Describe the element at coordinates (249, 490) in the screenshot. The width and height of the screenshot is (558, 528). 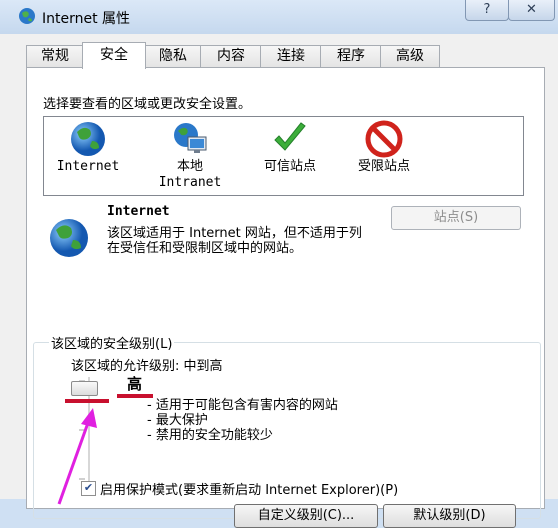
I see `protected-mode-label: 启用保护模式(要求重新启动 Internet Explorer)(P)` at that location.